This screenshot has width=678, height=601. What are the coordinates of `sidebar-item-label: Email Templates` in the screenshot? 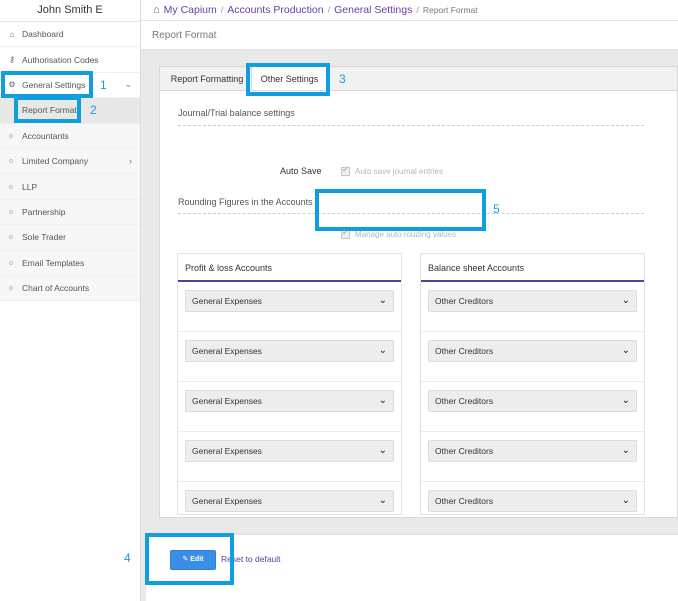 It's located at (53, 262).